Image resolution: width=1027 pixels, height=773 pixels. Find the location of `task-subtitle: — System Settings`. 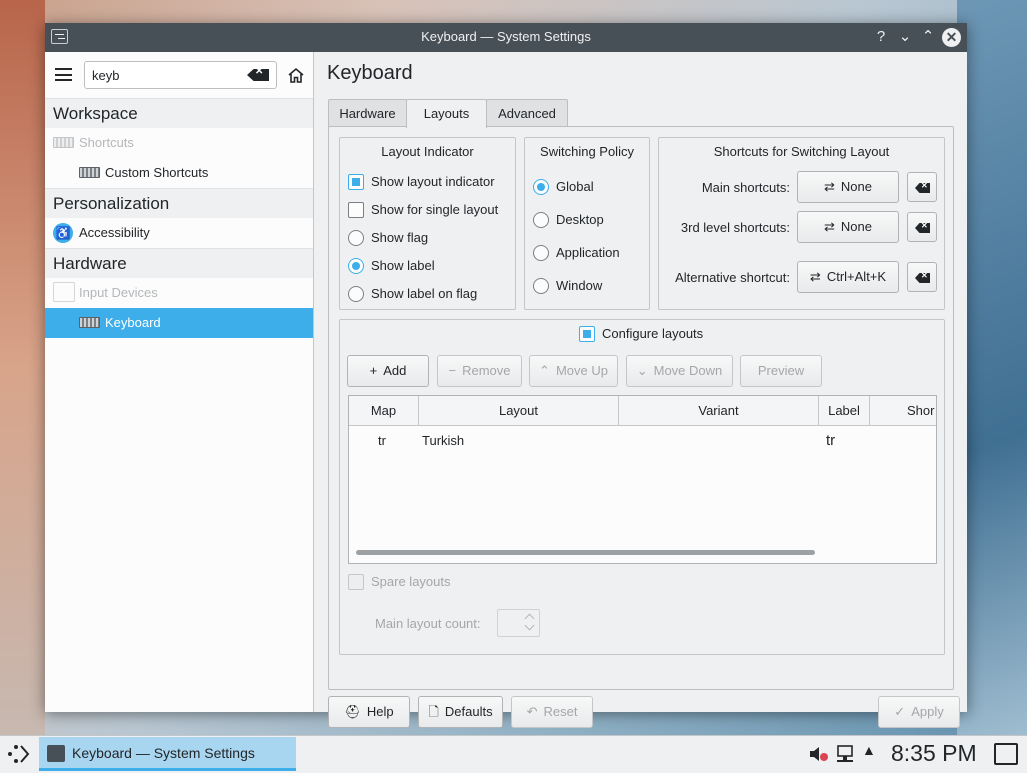

task-subtitle: — System Settings is located at coordinates (195, 753).